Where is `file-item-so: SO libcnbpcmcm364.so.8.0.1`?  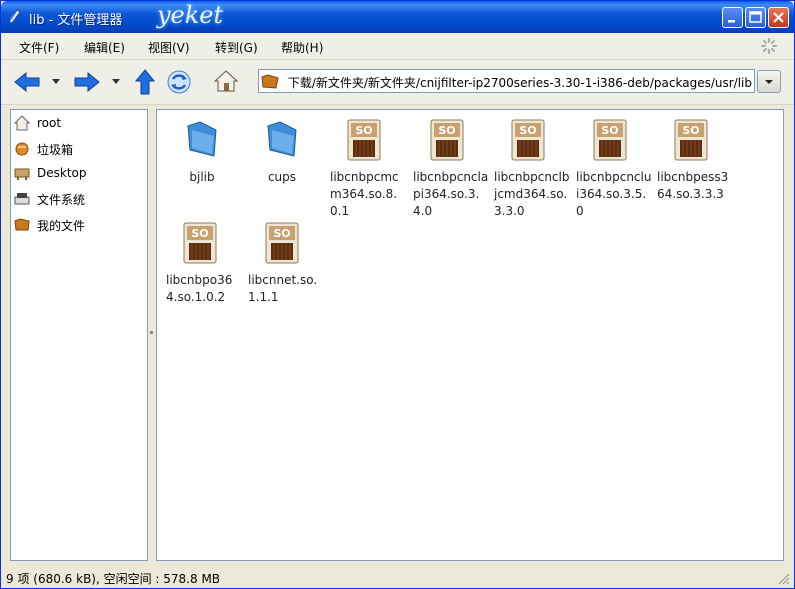
file-item-so: SO libcnbpcmcm364.so.8.0.1 is located at coordinates (364, 168).